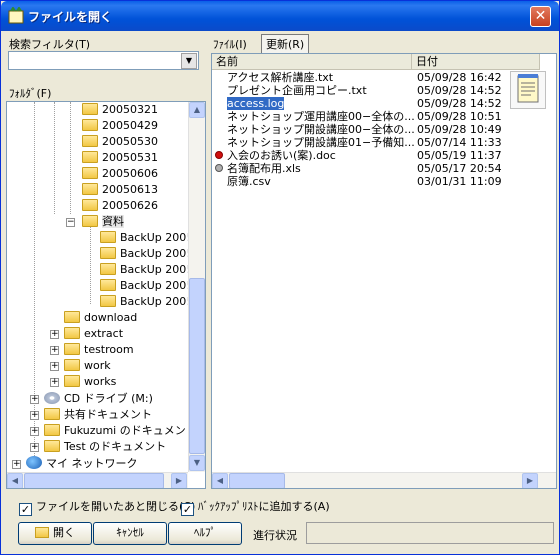  I want to click on folder-label: ﾌｫﾙﾀﾞ(F), so click(30, 93).